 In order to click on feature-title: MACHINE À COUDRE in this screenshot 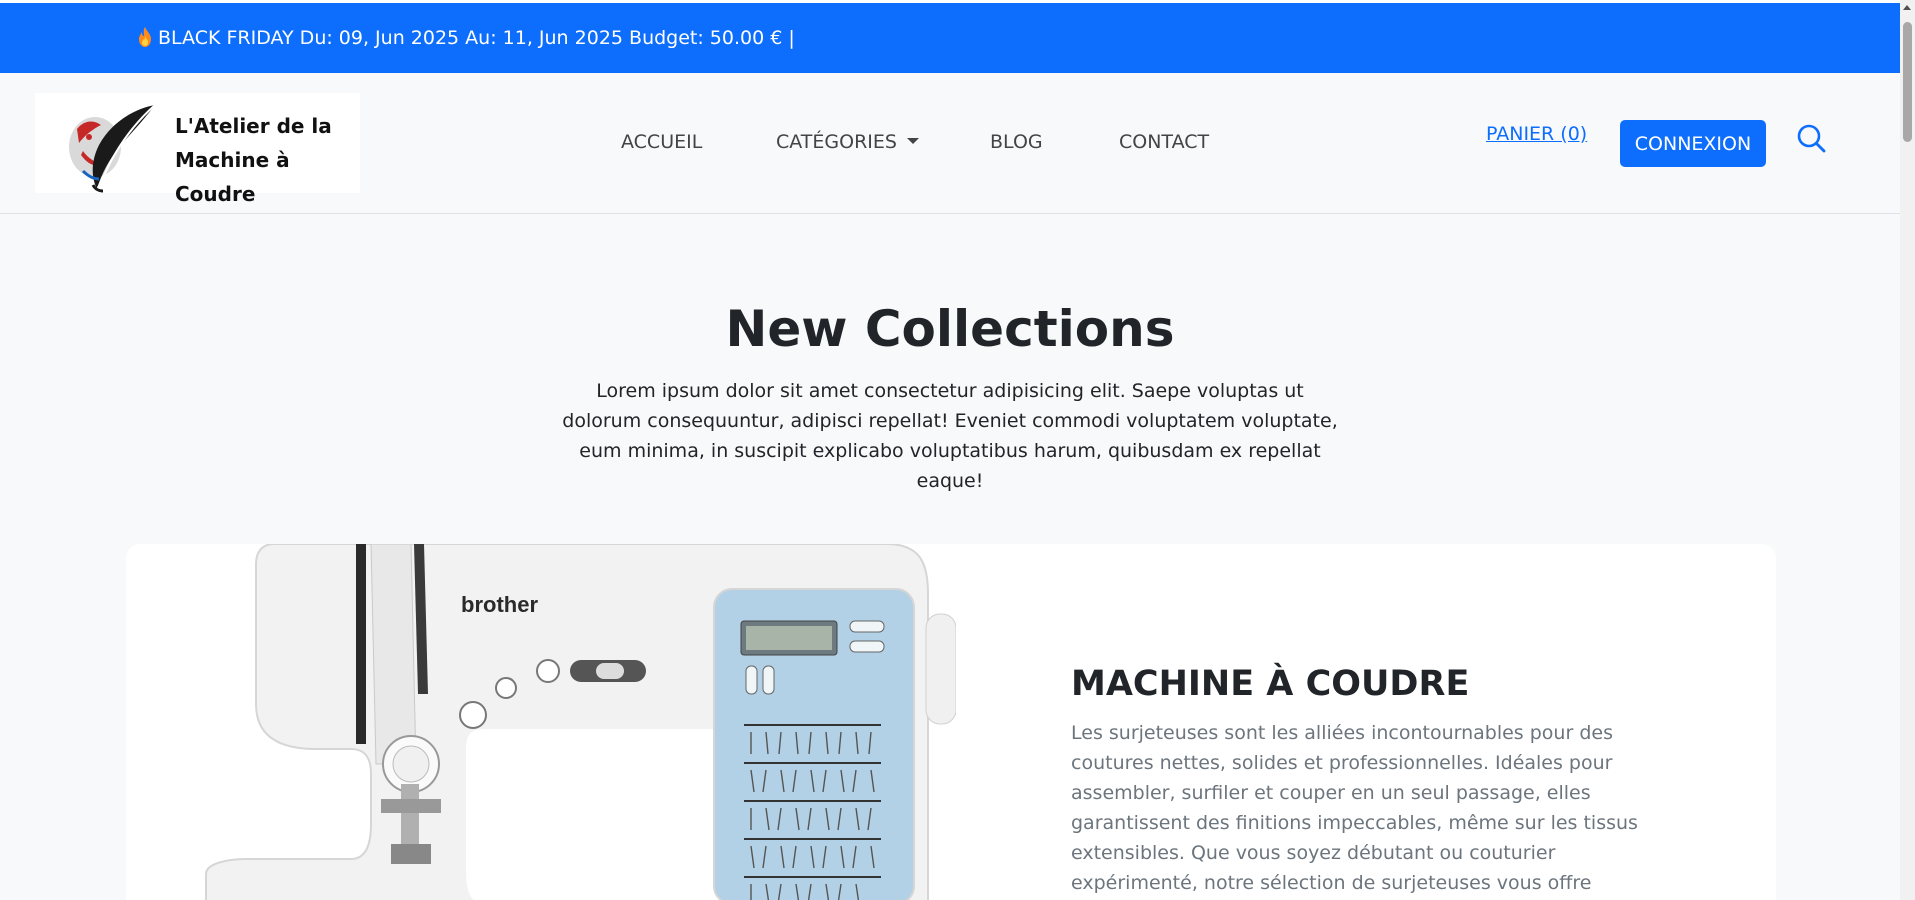, I will do `click(1270, 684)`.